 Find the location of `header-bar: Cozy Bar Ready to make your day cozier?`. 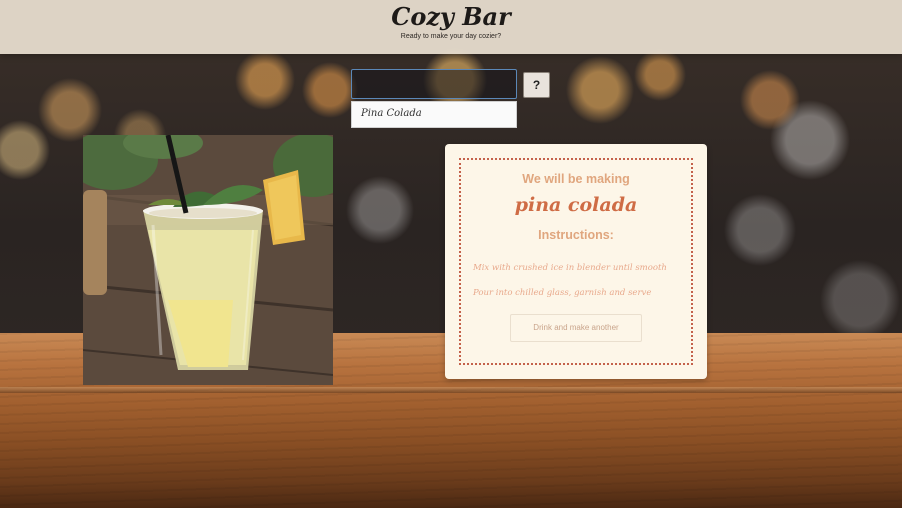

header-bar: Cozy Bar Ready to make your day cozier? is located at coordinates (451, 27).